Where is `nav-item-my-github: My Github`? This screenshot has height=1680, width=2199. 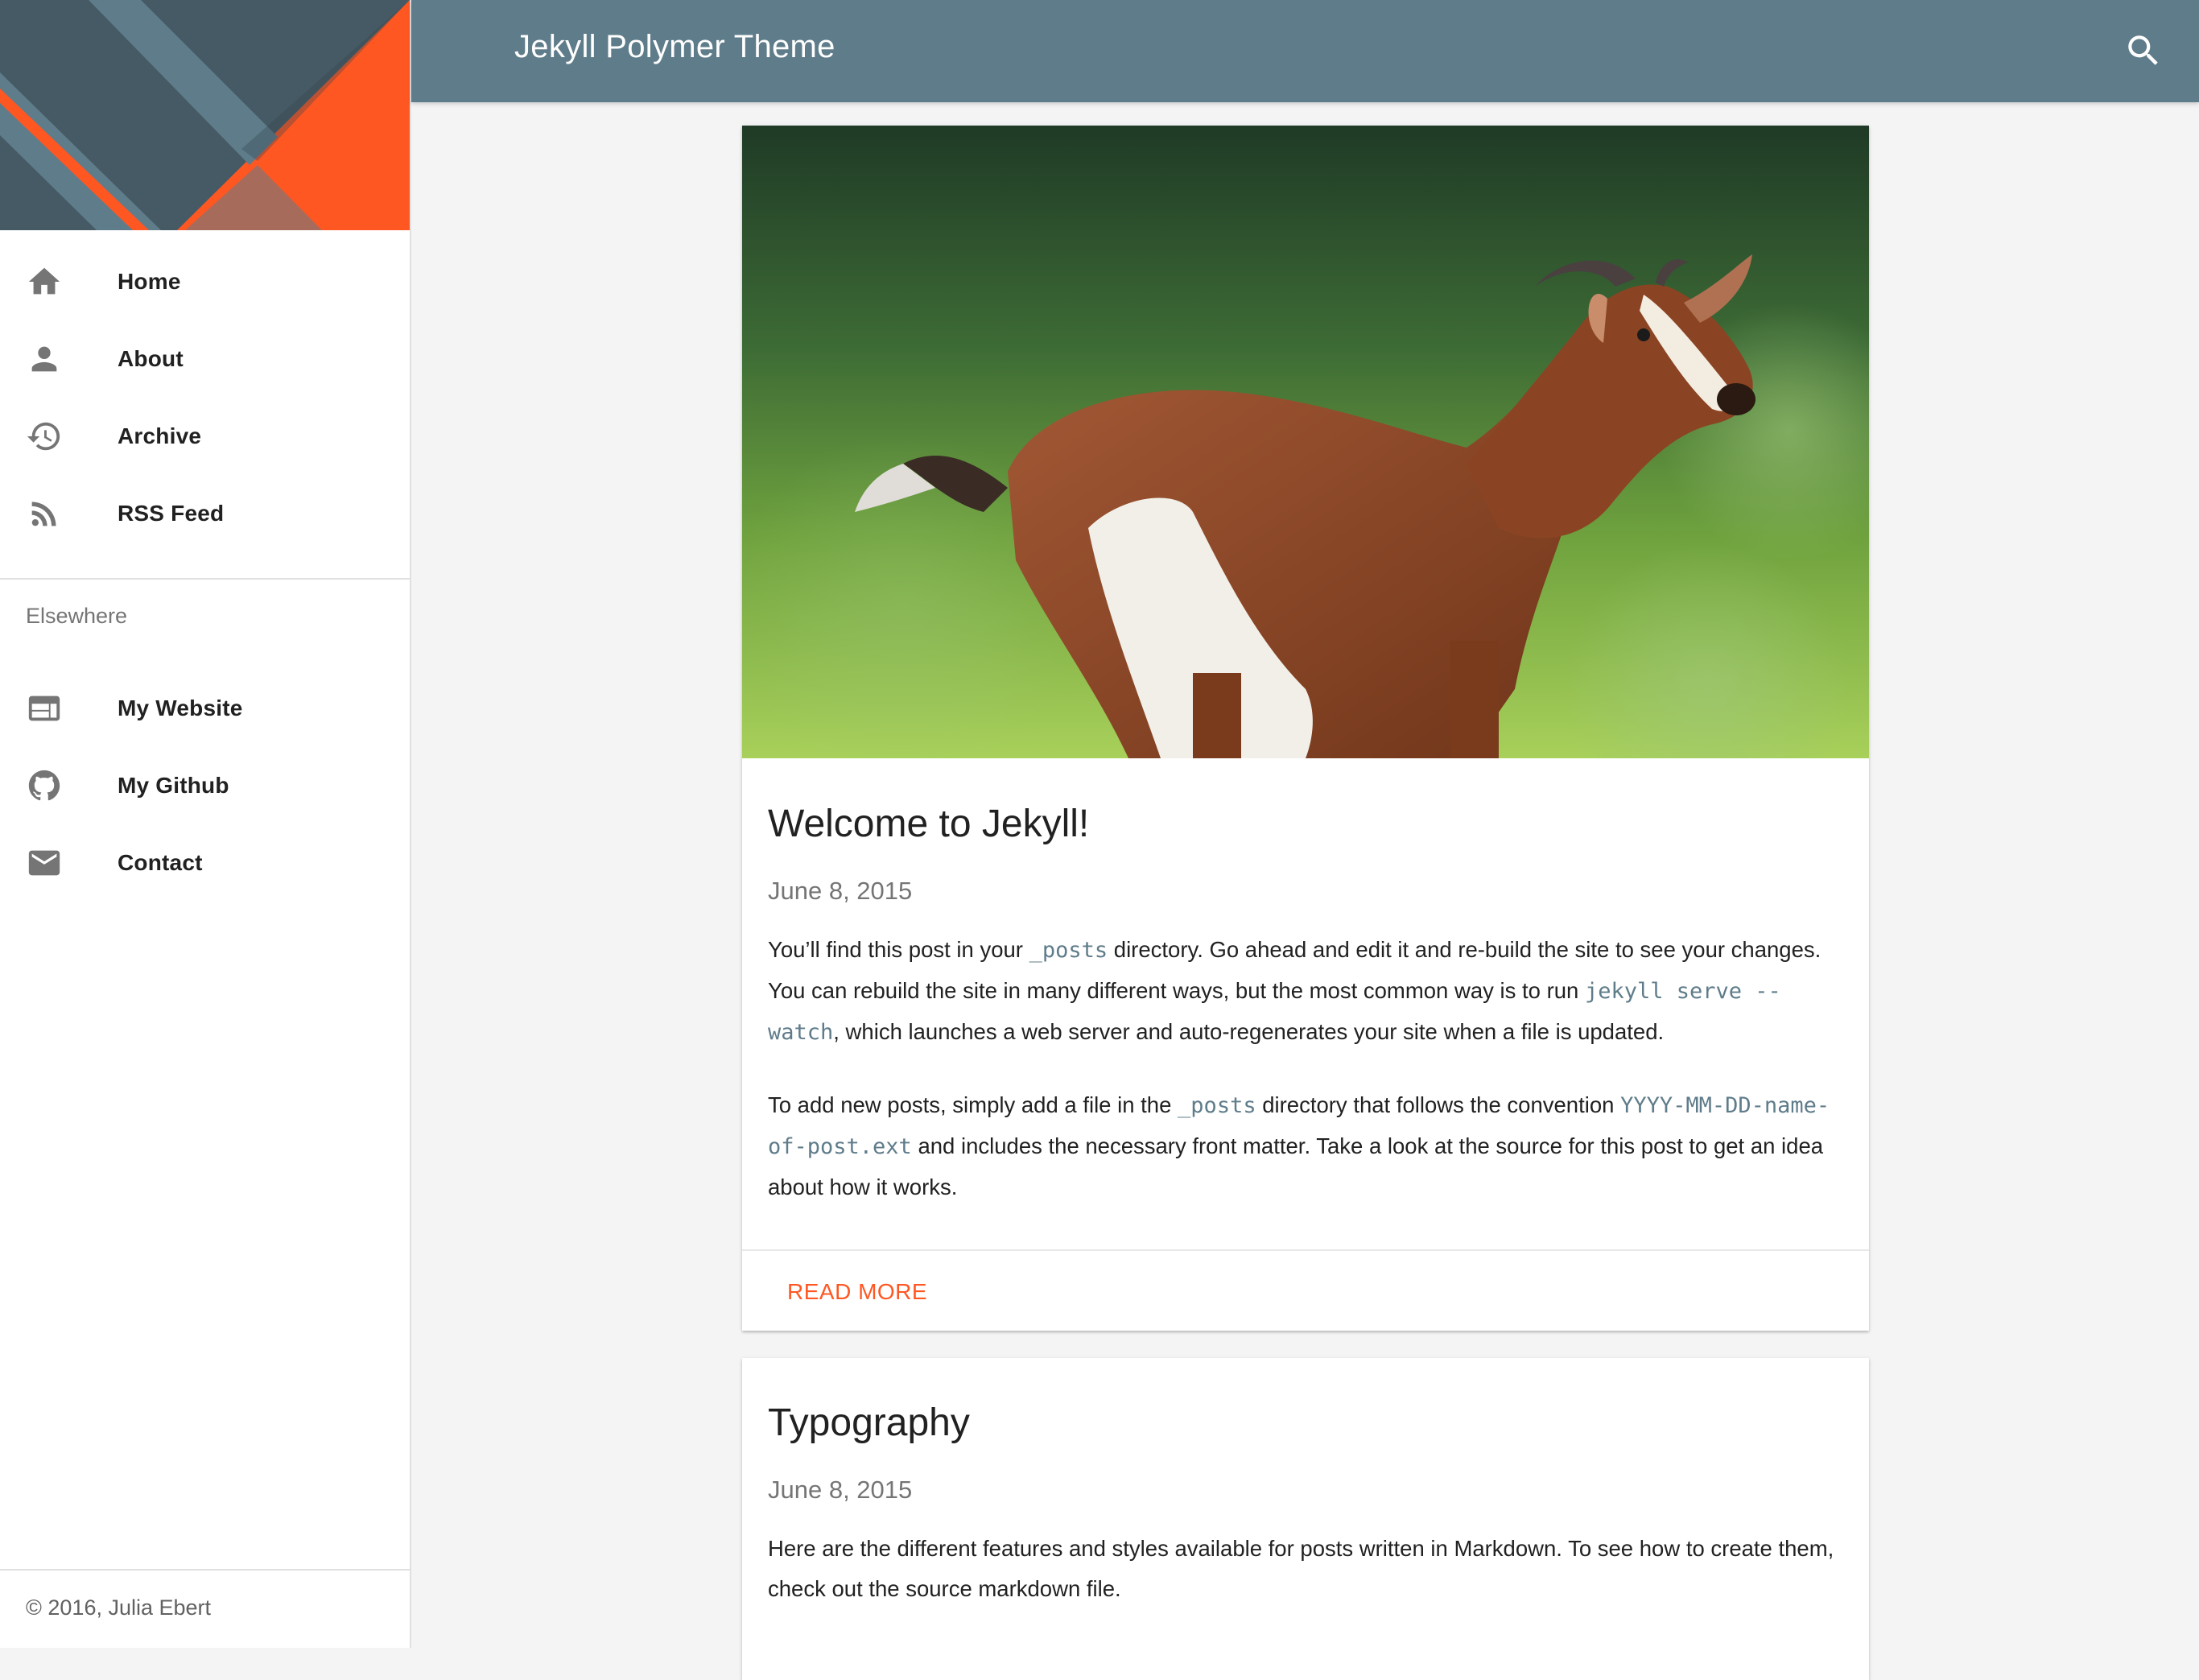
nav-item-my-github: My Github is located at coordinates (205, 785).